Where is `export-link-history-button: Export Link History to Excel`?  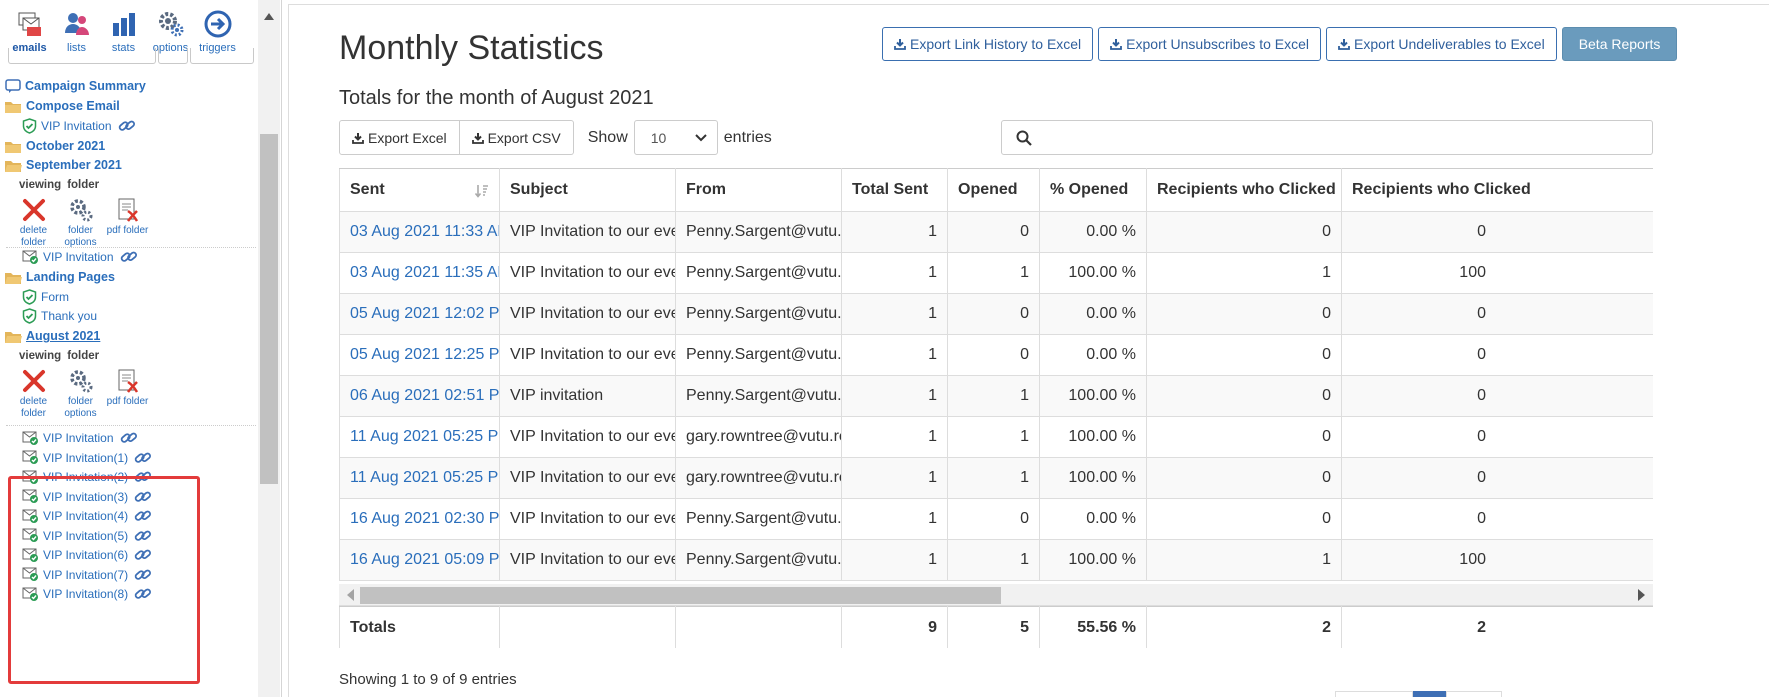
export-link-history-button: Export Link History to Excel is located at coordinates (988, 44).